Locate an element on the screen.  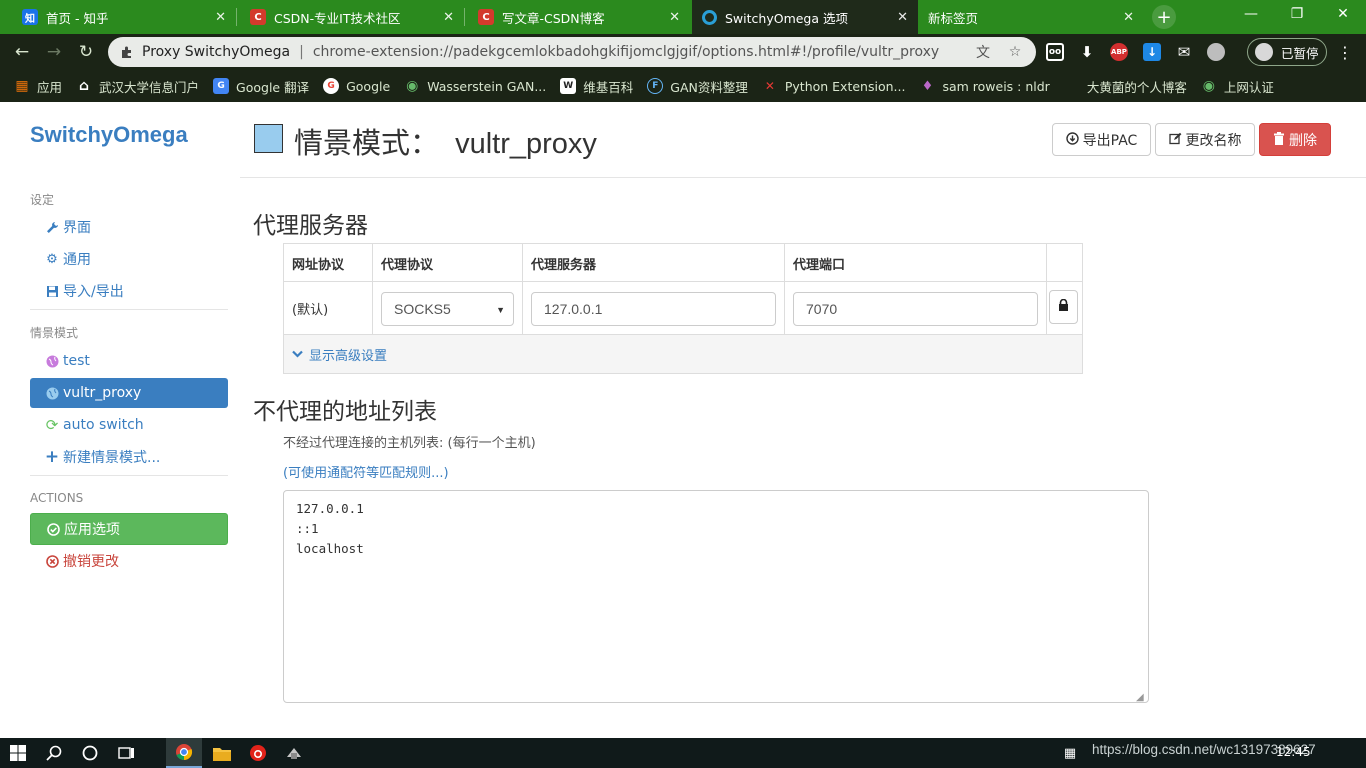
trash-icon is located at coordinates (1279, 139).